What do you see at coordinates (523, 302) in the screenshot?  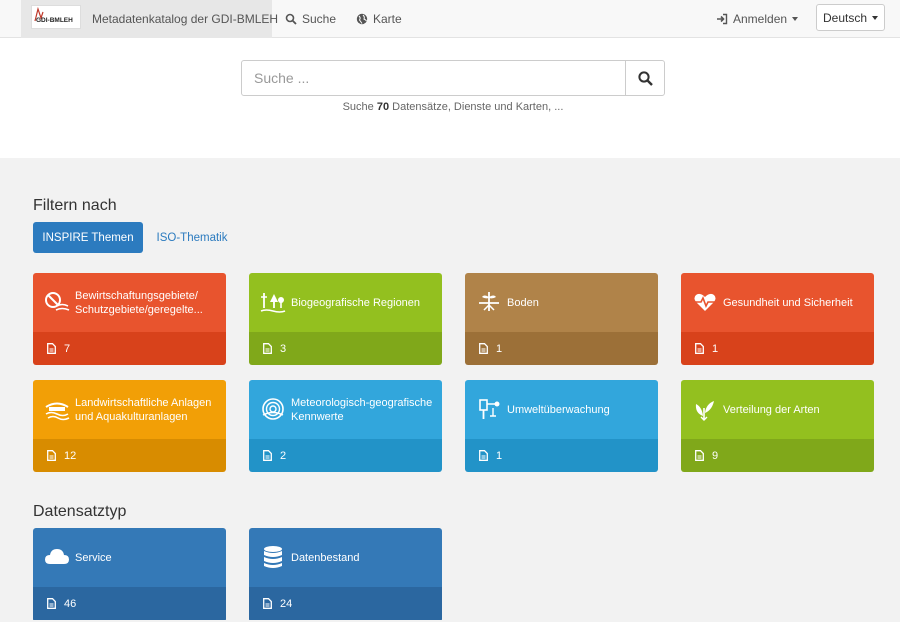 I see `card-label: Boden` at bounding box center [523, 302].